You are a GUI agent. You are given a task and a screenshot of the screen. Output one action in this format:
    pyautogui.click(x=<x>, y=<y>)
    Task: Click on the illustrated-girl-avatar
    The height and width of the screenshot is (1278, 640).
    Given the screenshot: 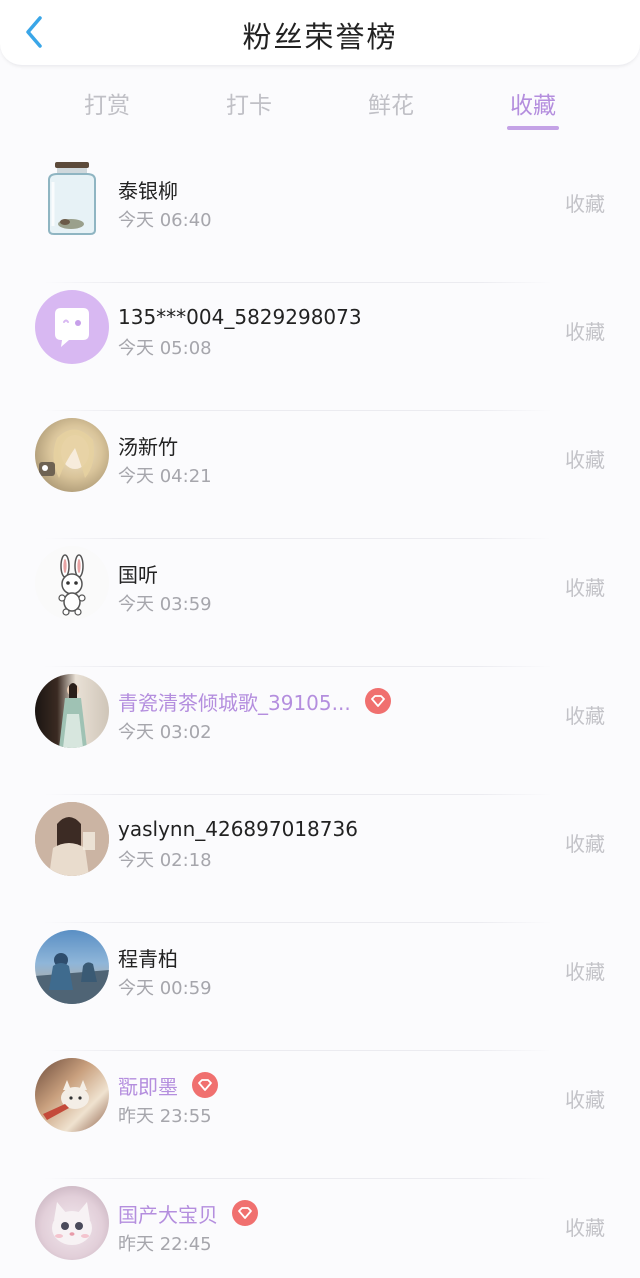 What is the action you would take?
    pyautogui.click(x=72, y=839)
    